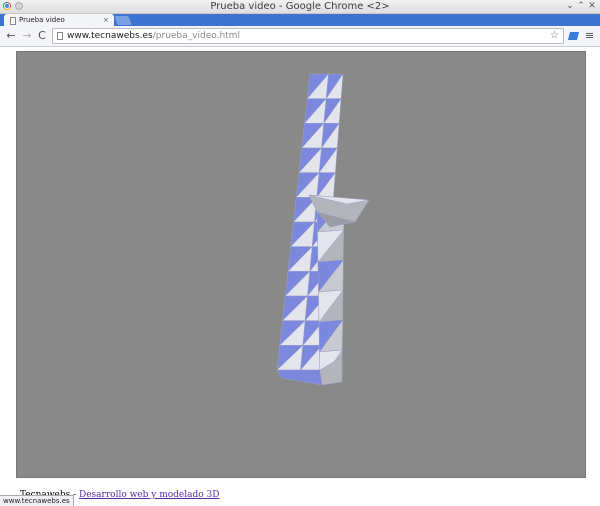 Image resolution: width=600 pixels, height=506 pixels. What do you see at coordinates (196, 36) in the screenshot?
I see `url-path: /prueba_video.html` at bounding box center [196, 36].